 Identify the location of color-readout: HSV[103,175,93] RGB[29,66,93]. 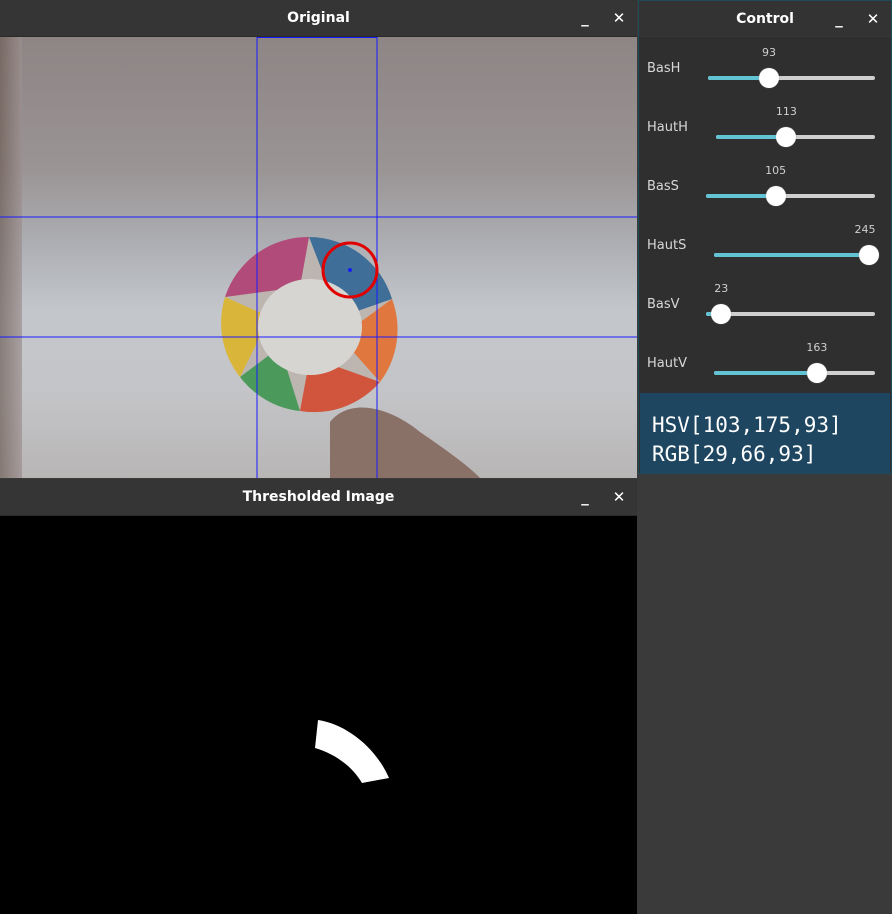
(765, 433).